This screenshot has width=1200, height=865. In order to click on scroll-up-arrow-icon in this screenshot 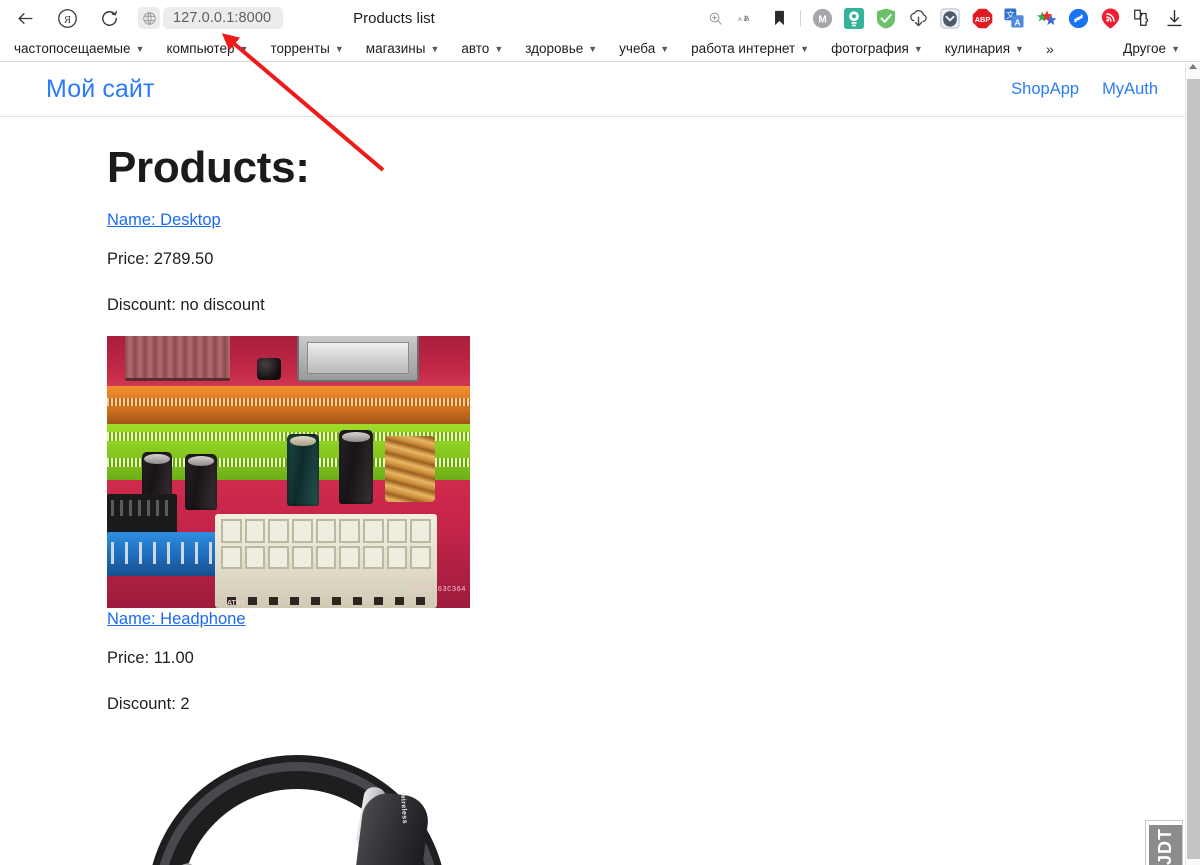, I will do `click(1193, 66)`.